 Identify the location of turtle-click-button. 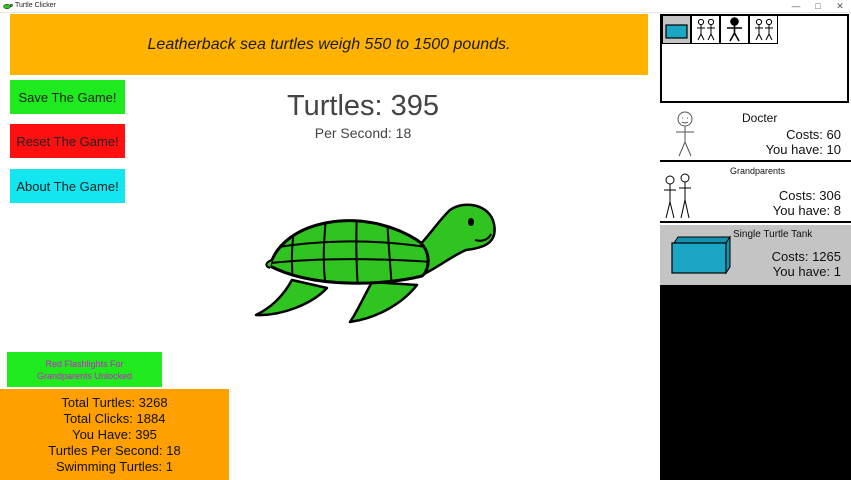
(375, 263).